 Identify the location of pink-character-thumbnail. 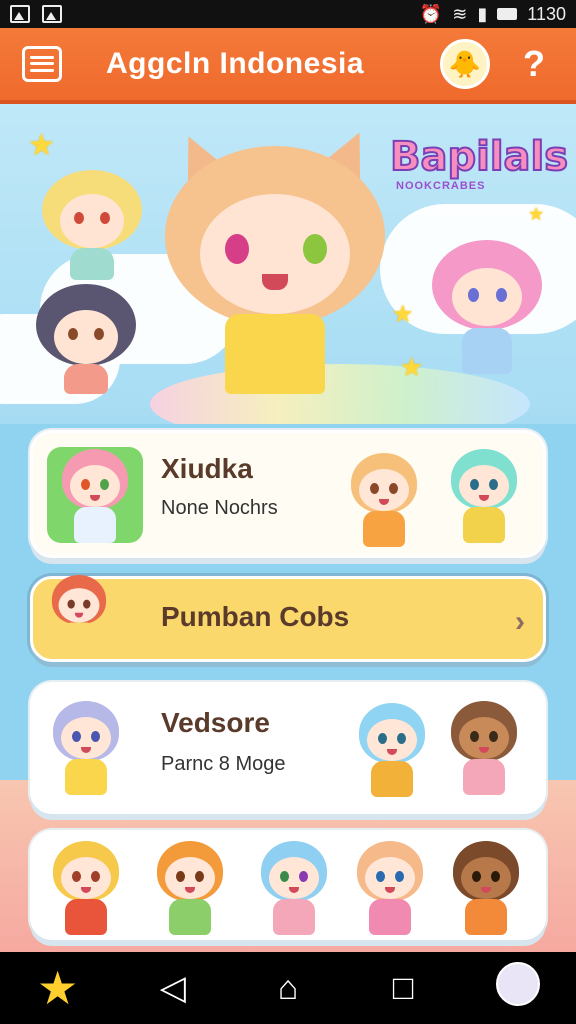
(95, 496).